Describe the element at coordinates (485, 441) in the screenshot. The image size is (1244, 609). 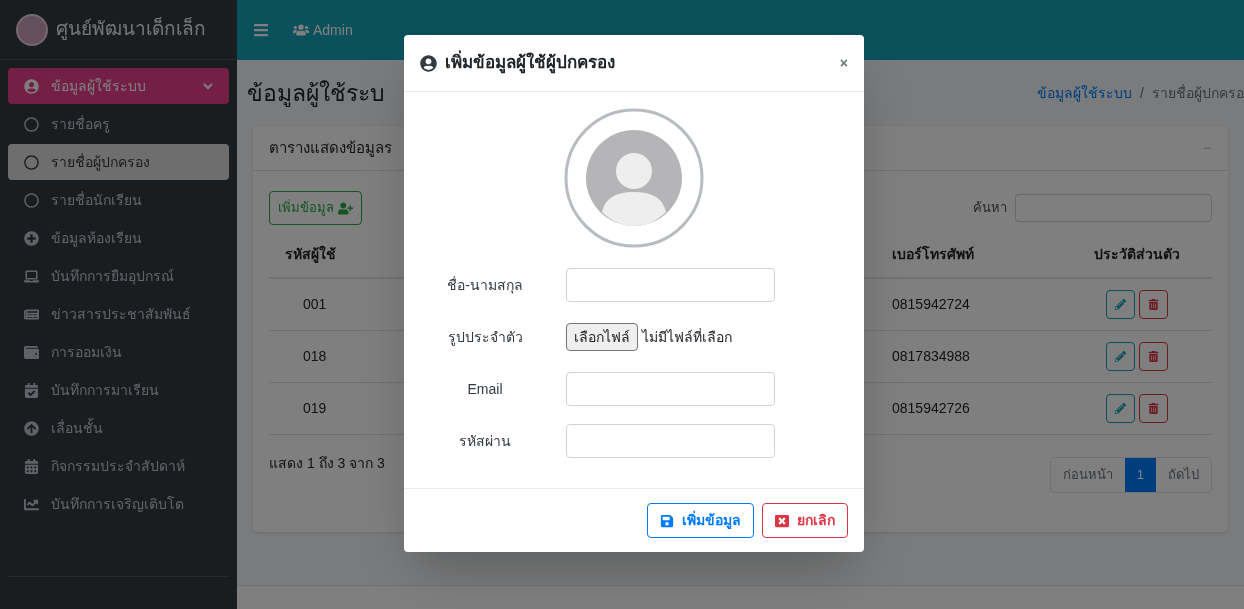
I see `field-label: รหัสผ่าน` at that location.